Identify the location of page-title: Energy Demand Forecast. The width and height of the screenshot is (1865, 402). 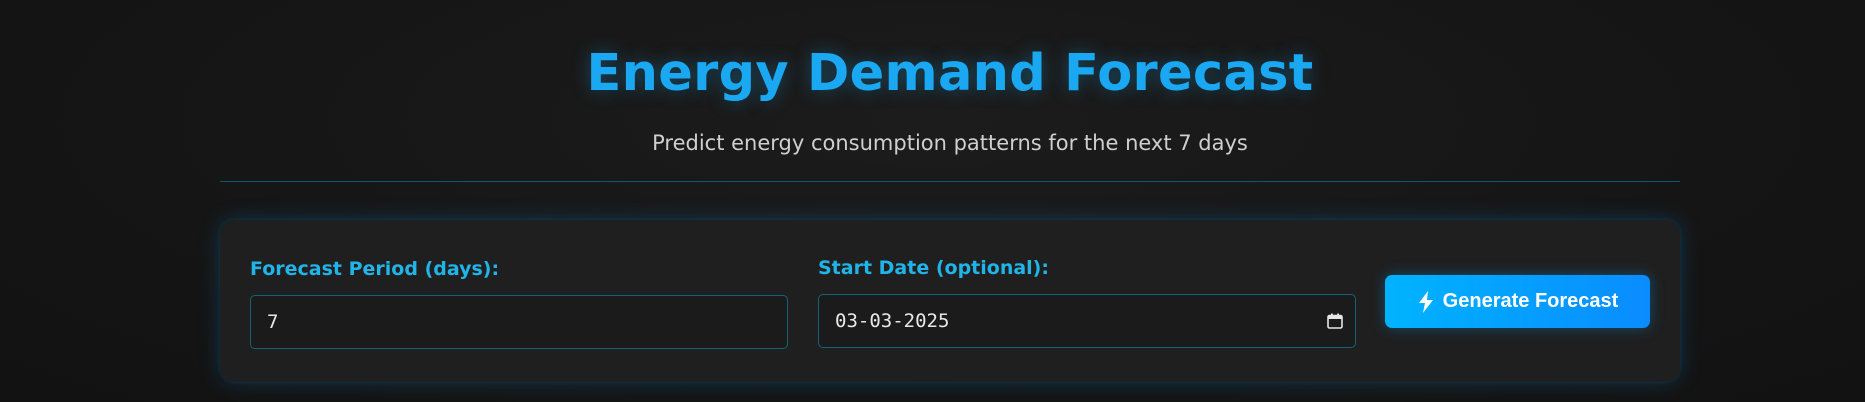
(950, 73).